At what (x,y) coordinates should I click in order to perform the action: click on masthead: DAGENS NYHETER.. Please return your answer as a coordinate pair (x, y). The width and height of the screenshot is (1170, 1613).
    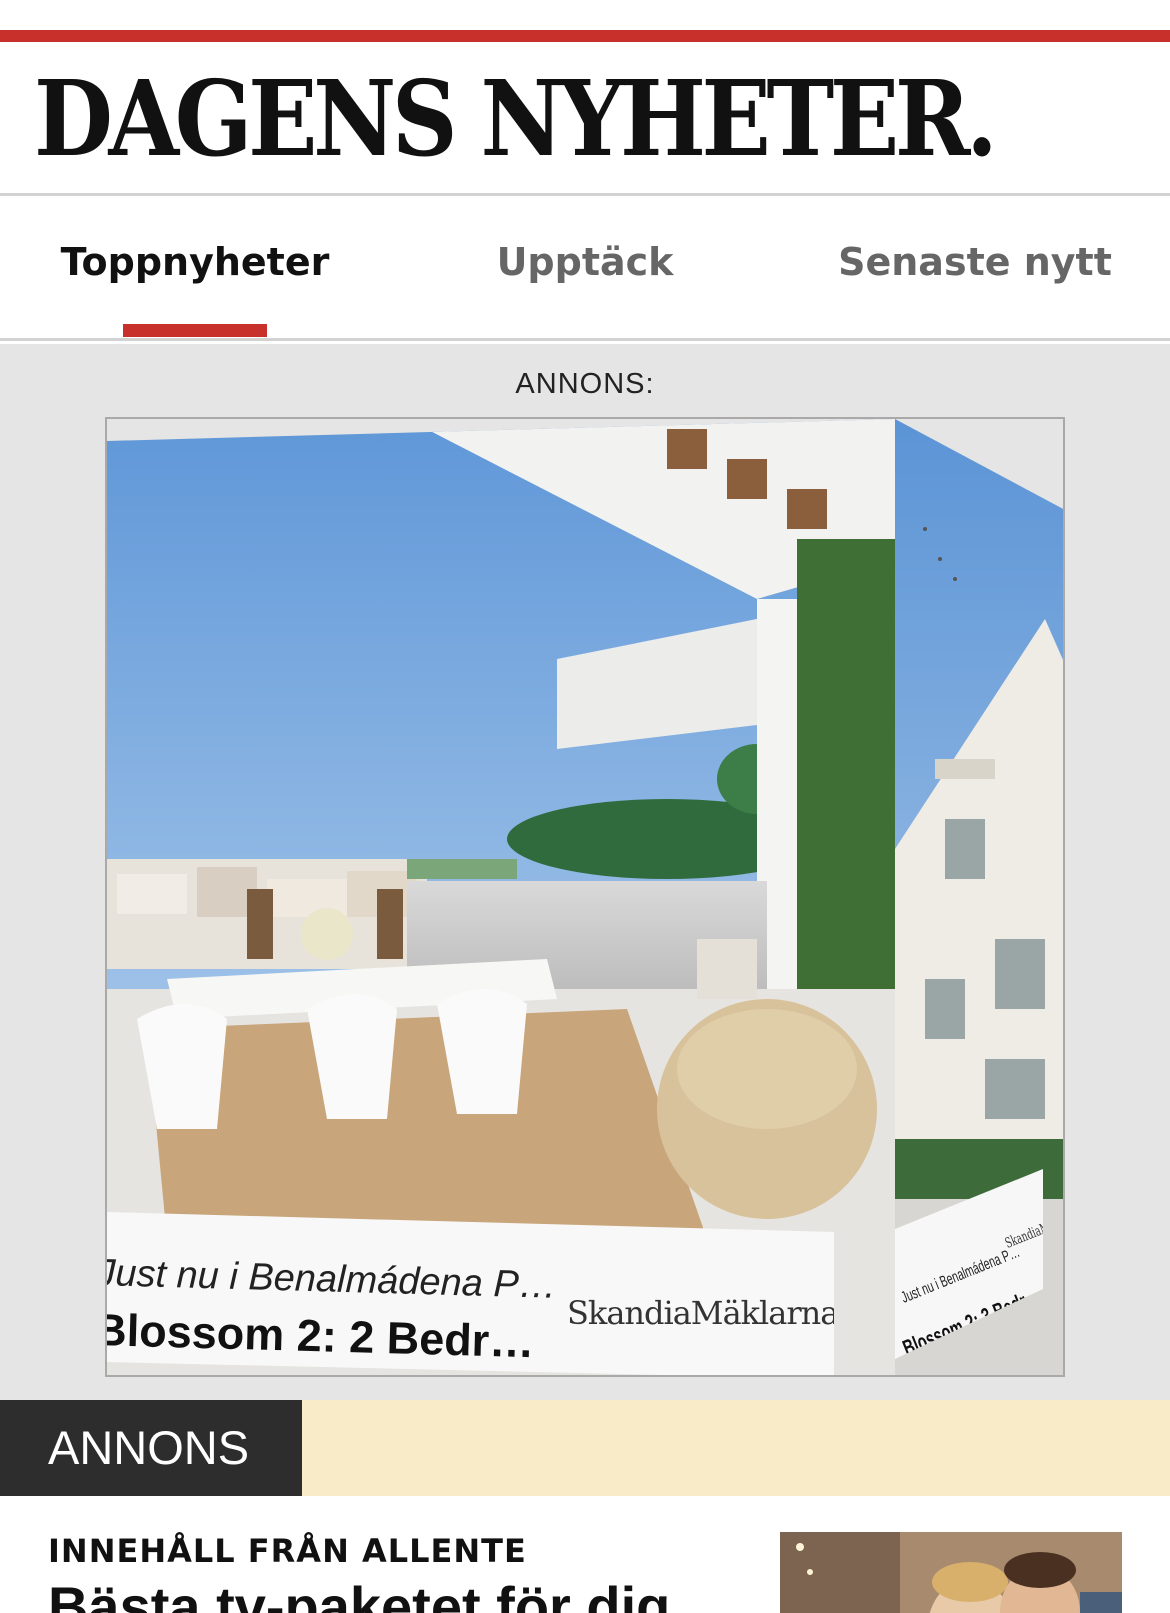
    Looking at the image, I should click on (585, 119).